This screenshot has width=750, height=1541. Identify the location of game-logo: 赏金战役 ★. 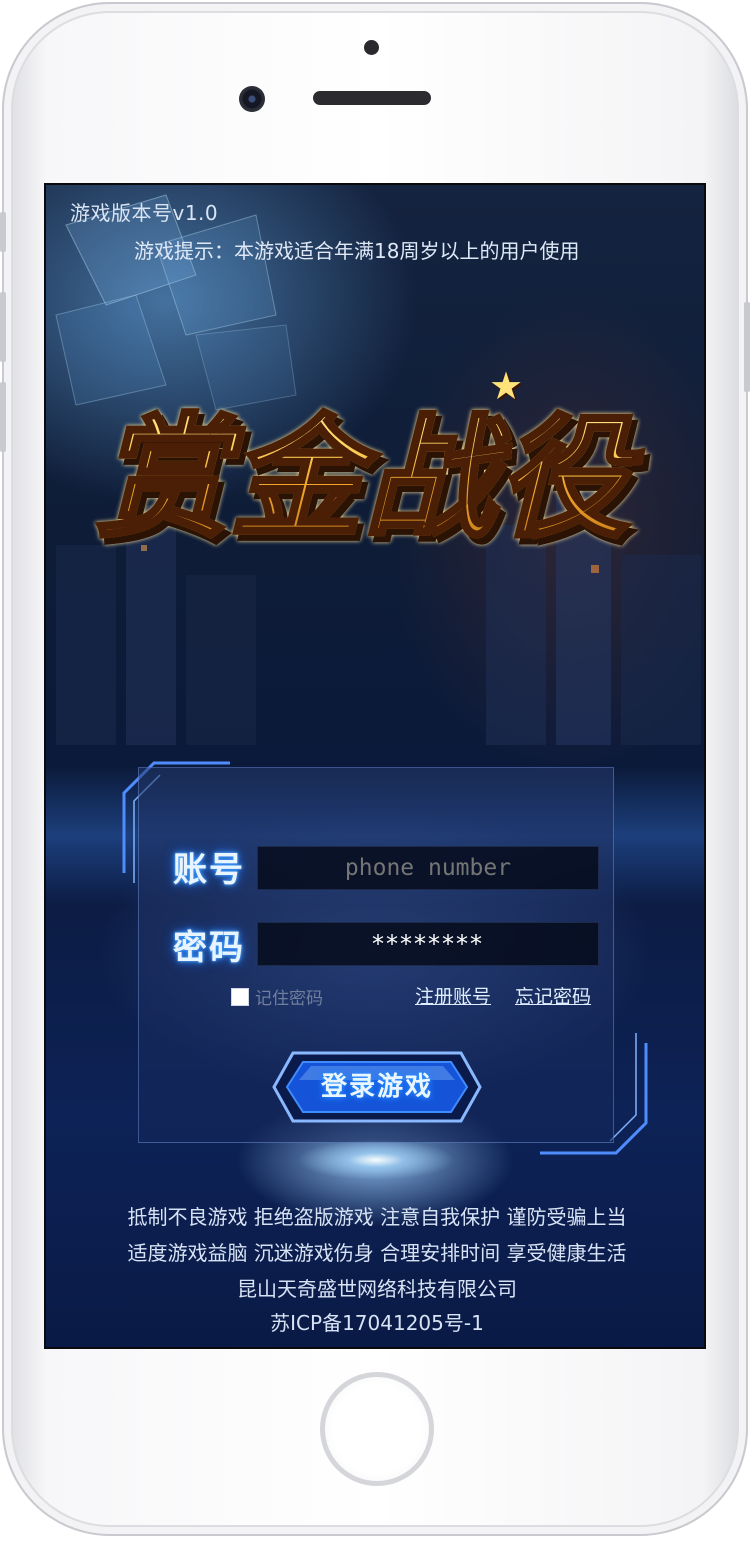
(379, 480).